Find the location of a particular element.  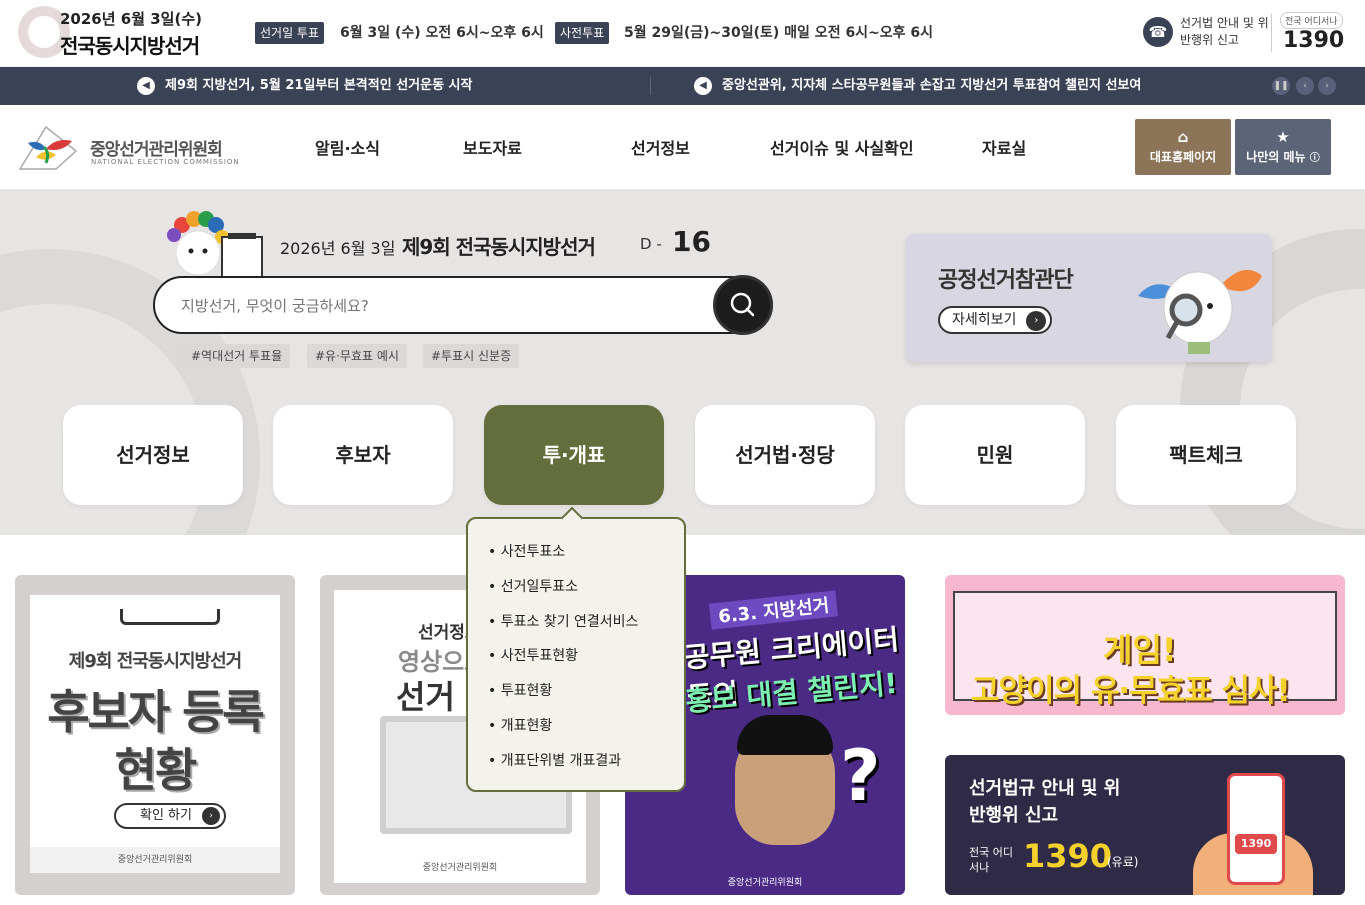

nav-news: 알림·소식 is located at coordinates (347, 147).